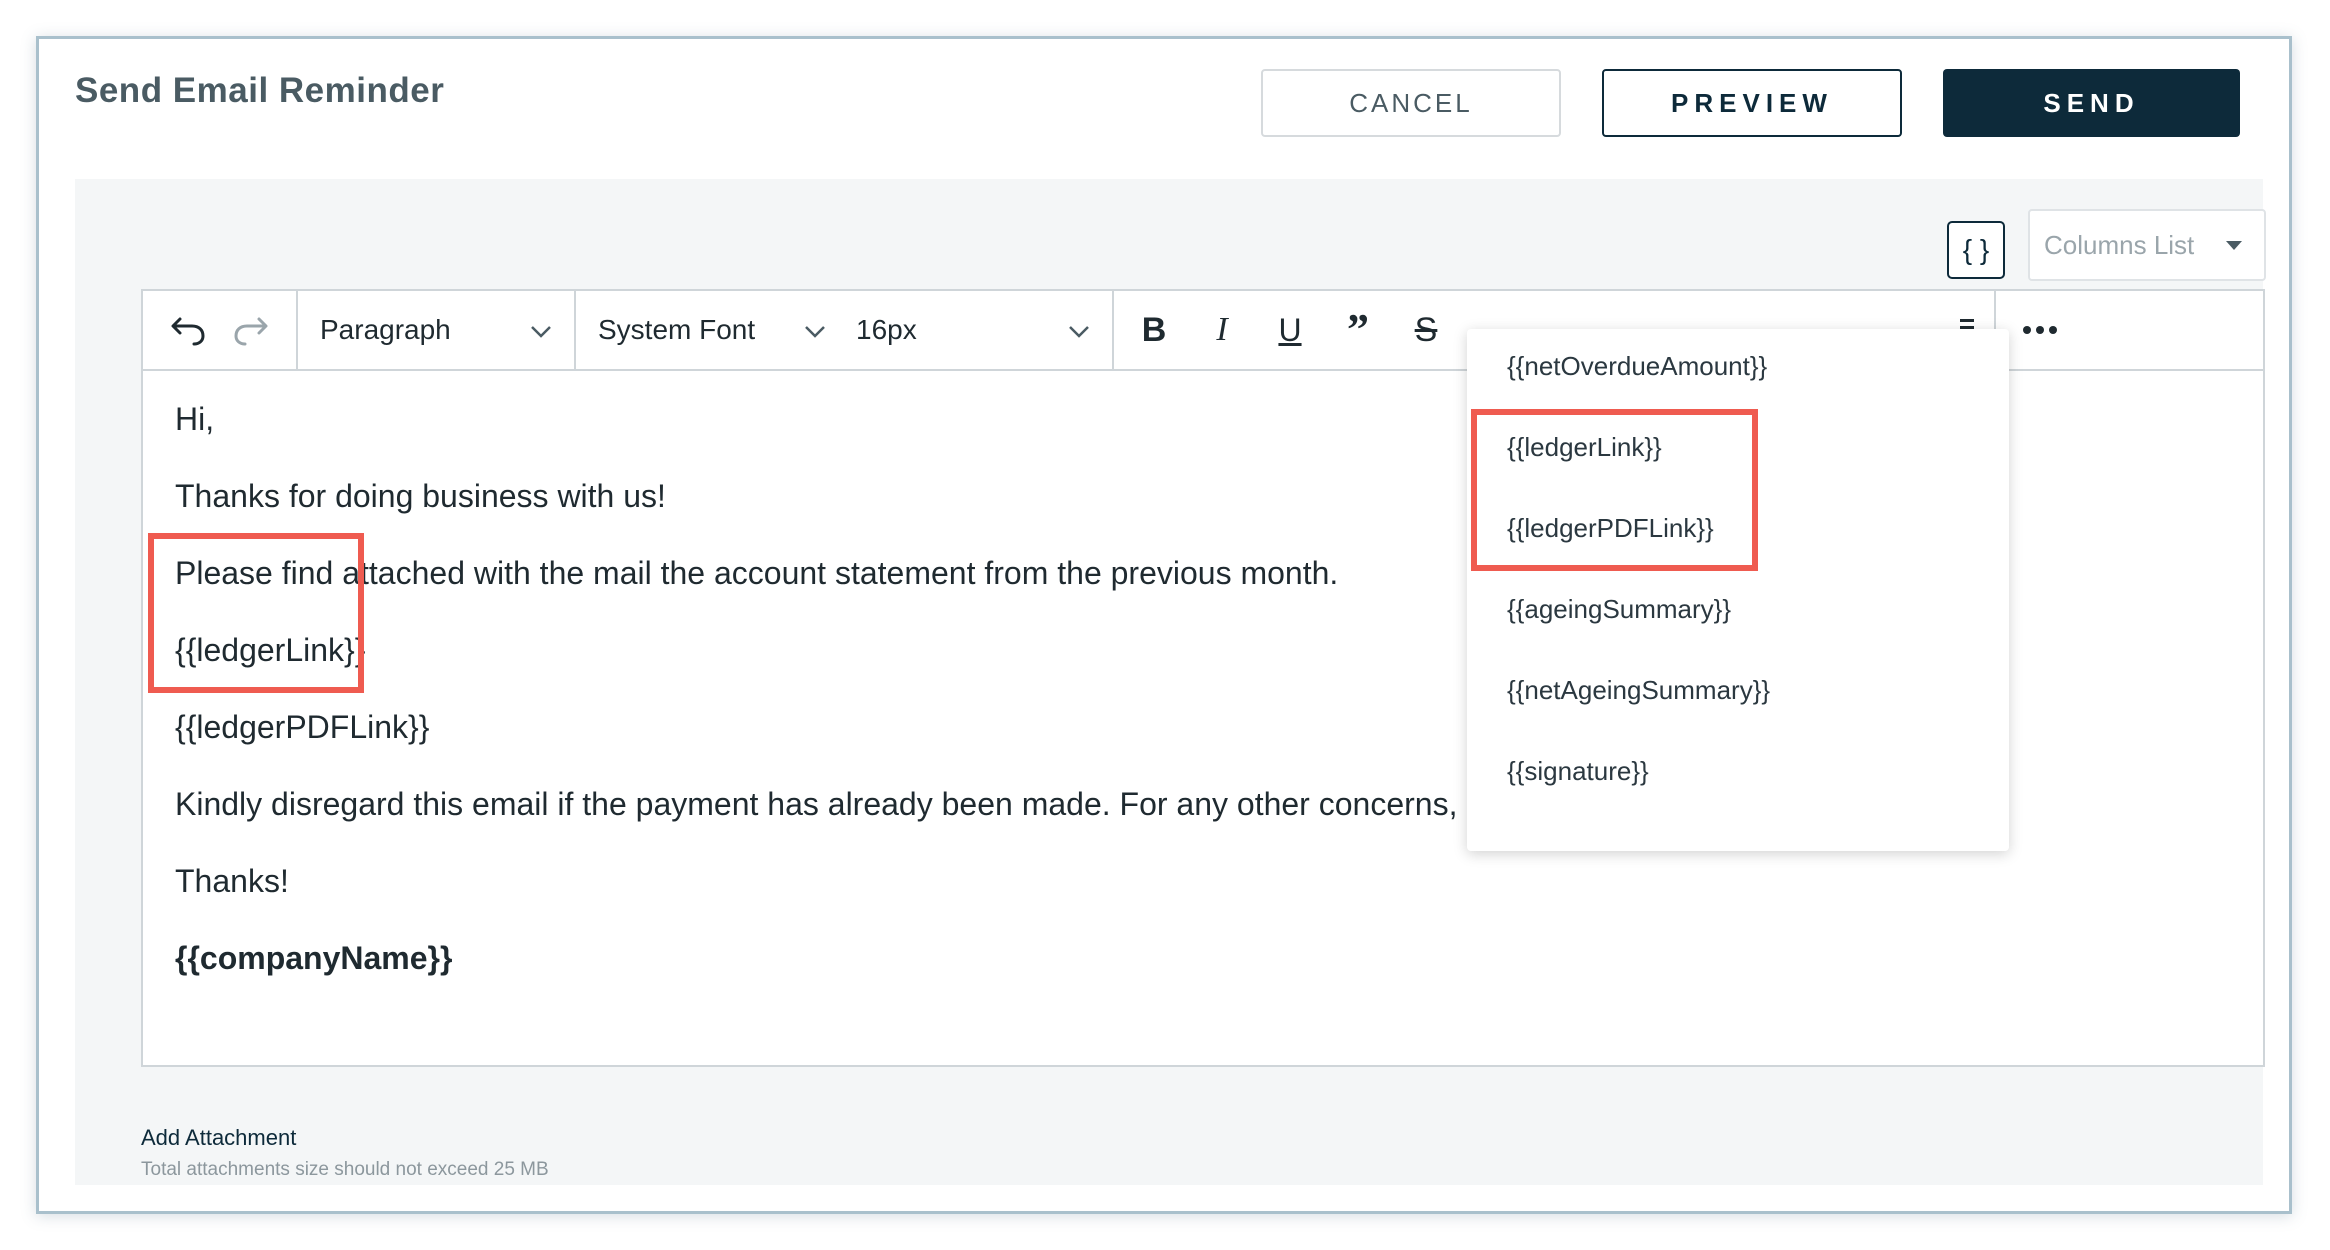 The height and width of the screenshot is (1250, 2330). Describe the element at coordinates (1154, 330) in the screenshot. I see `bold-icon: B` at that location.